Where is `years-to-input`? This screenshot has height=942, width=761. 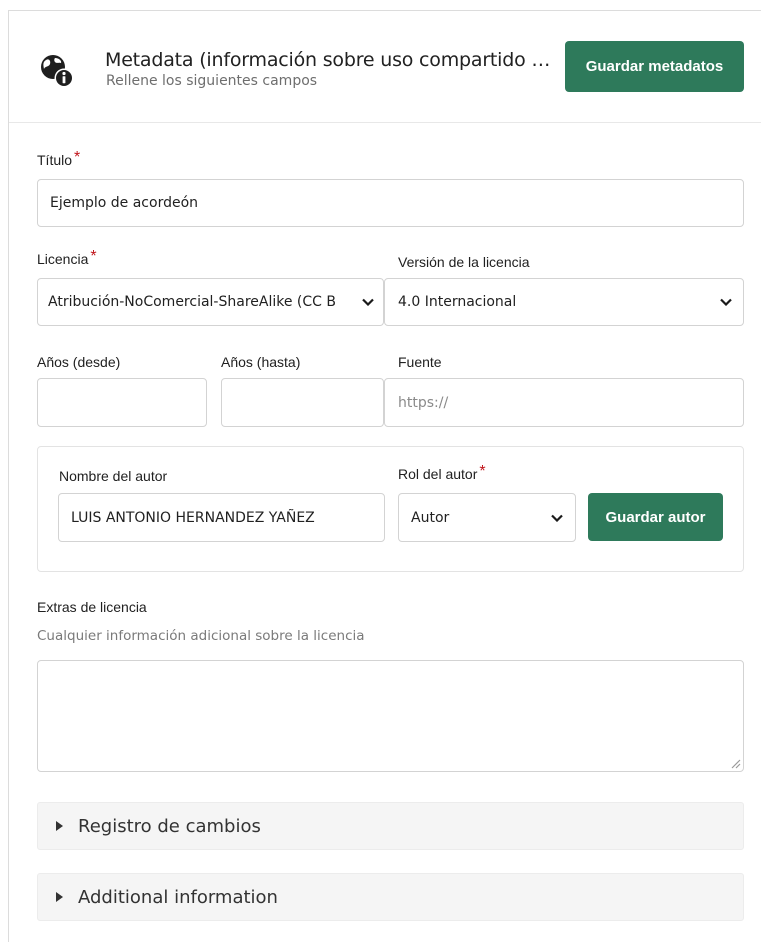 years-to-input is located at coordinates (302, 402).